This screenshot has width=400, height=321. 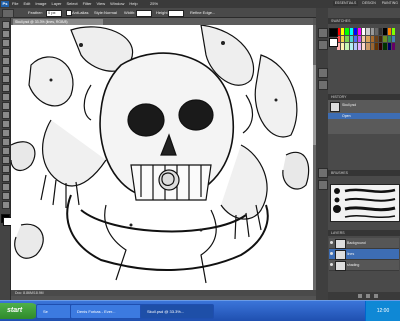 What do you see at coordinates (110, 12) in the screenshot?
I see `style-value: Normal` at bounding box center [110, 12].